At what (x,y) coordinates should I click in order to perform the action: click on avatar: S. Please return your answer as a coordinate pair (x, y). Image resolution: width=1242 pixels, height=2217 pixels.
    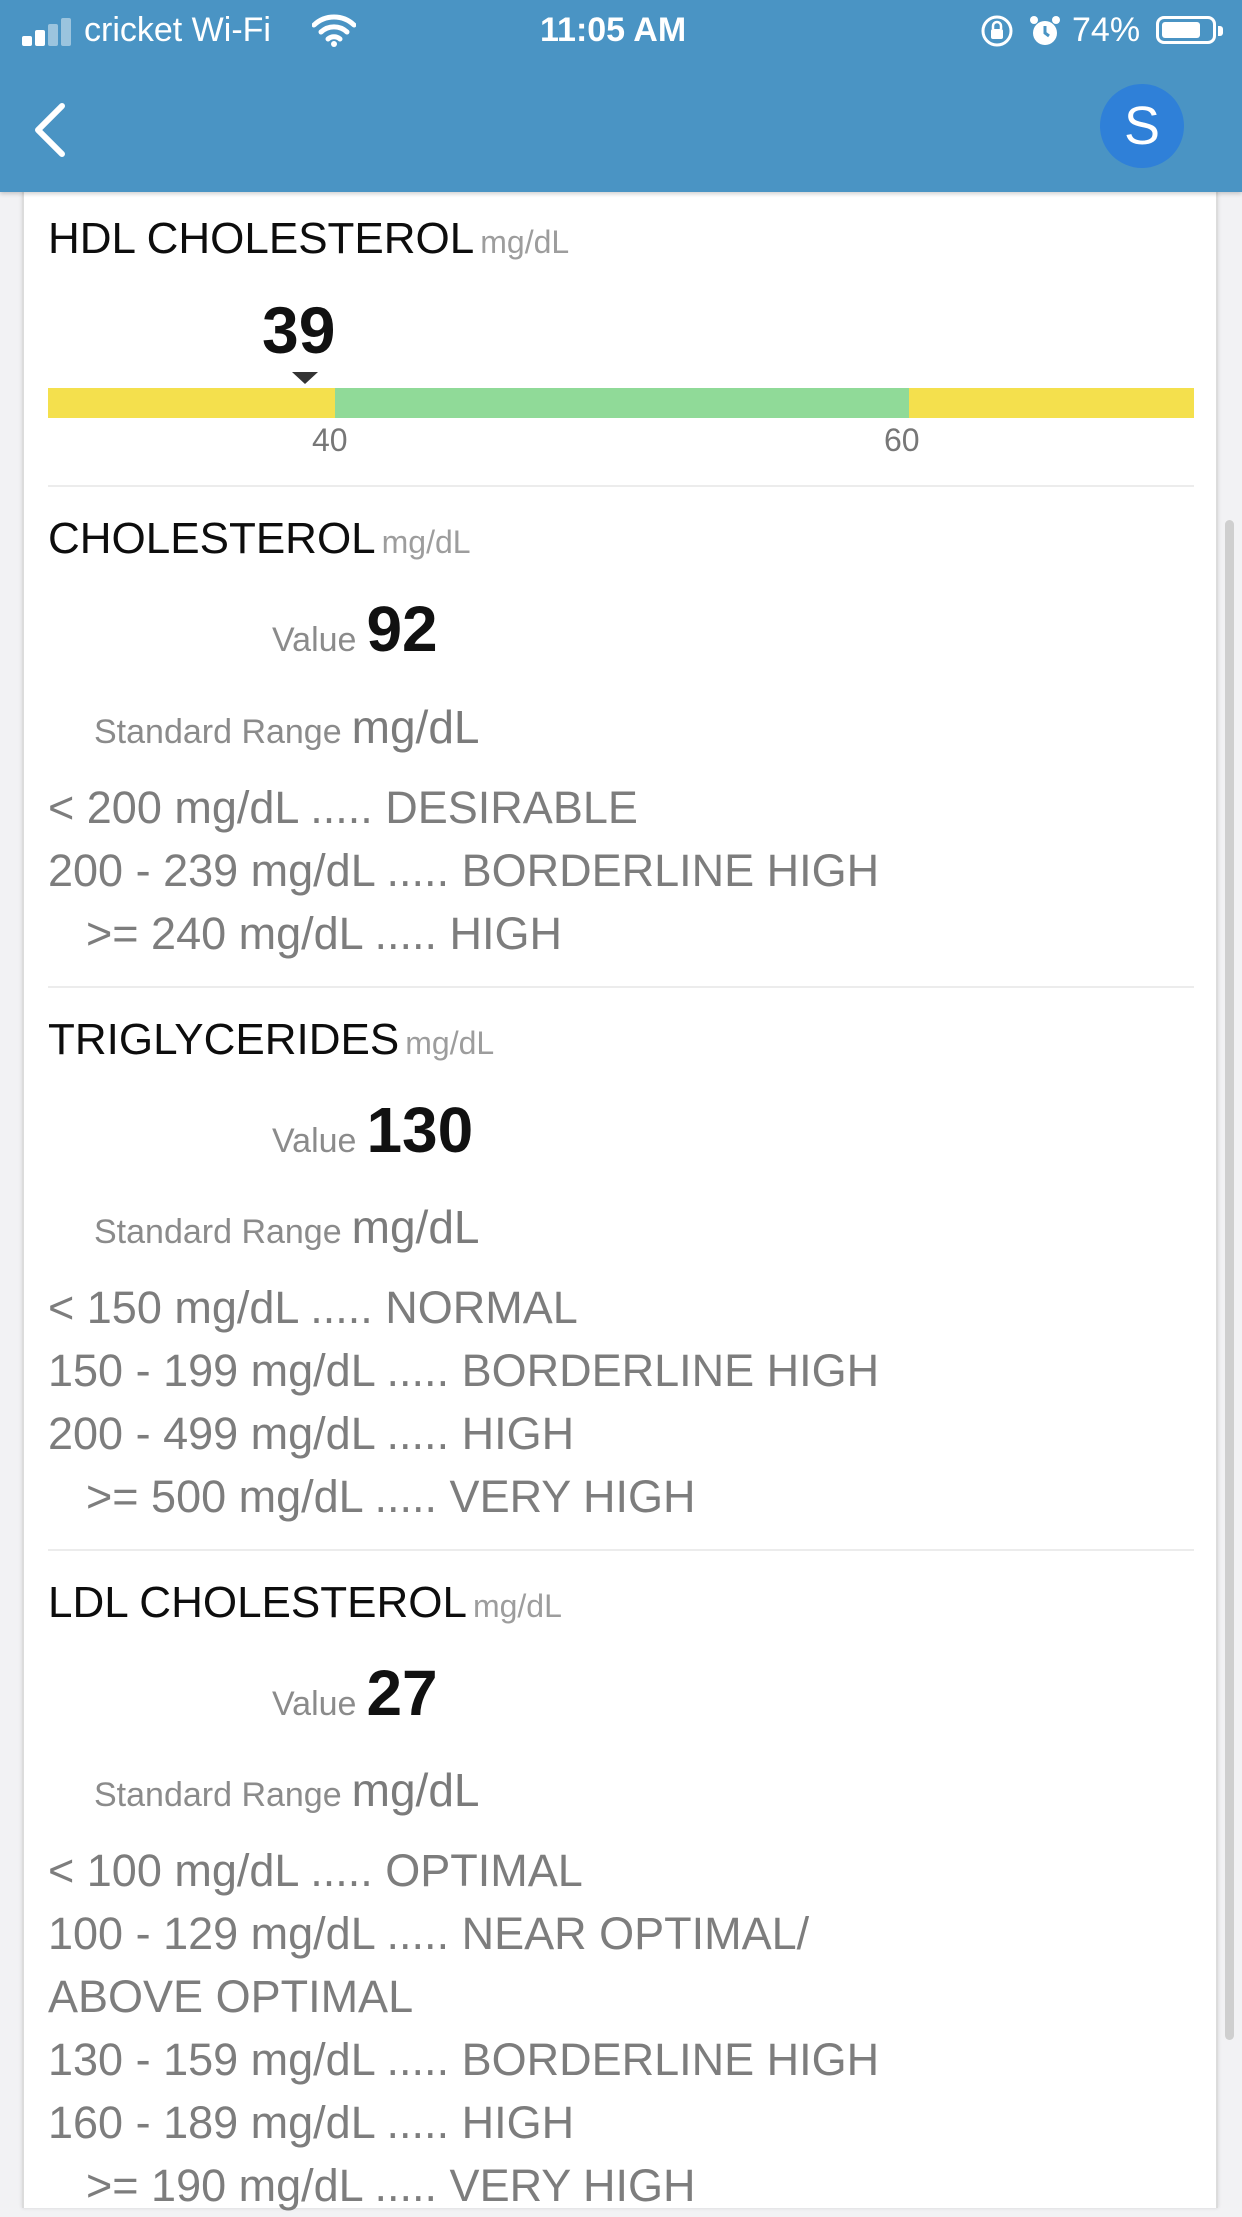
    Looking at the image, I should click on (1142, 126).